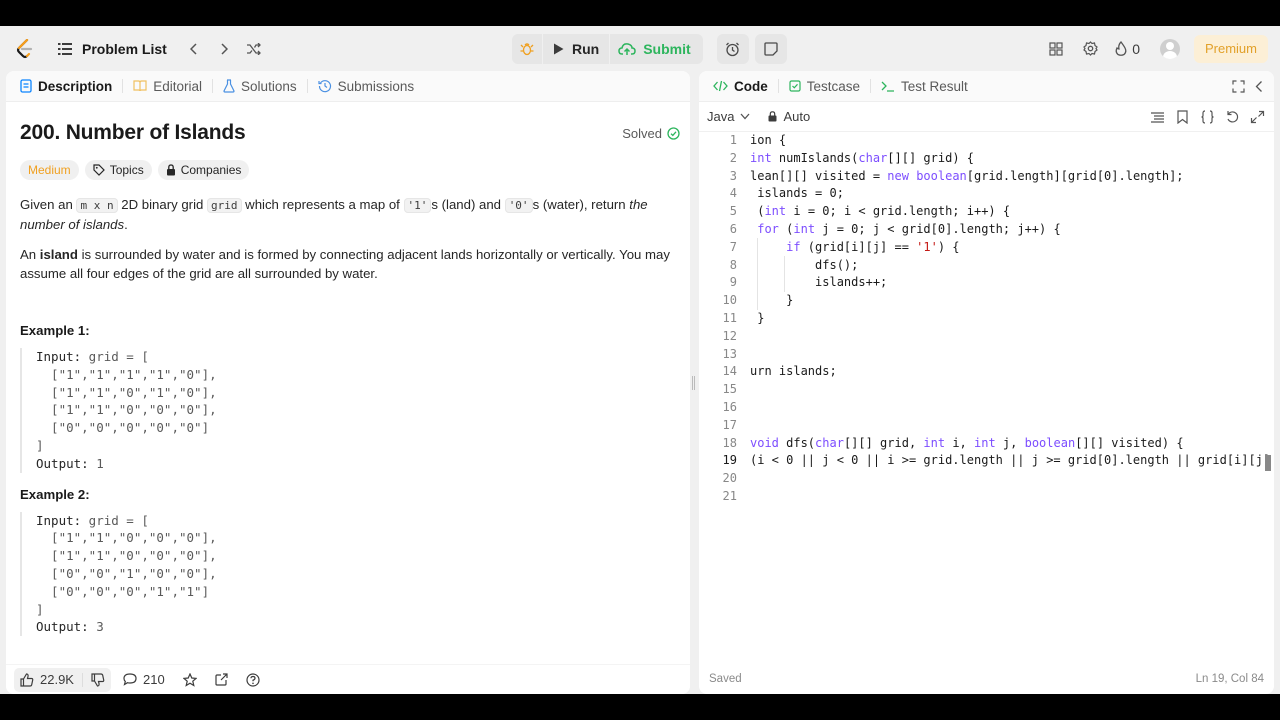 The image size is (1280, 720). What do you see at coordinates (768, 140) in the screenshot?
I see `code-line: ion {` at bounding box center [768, 140].